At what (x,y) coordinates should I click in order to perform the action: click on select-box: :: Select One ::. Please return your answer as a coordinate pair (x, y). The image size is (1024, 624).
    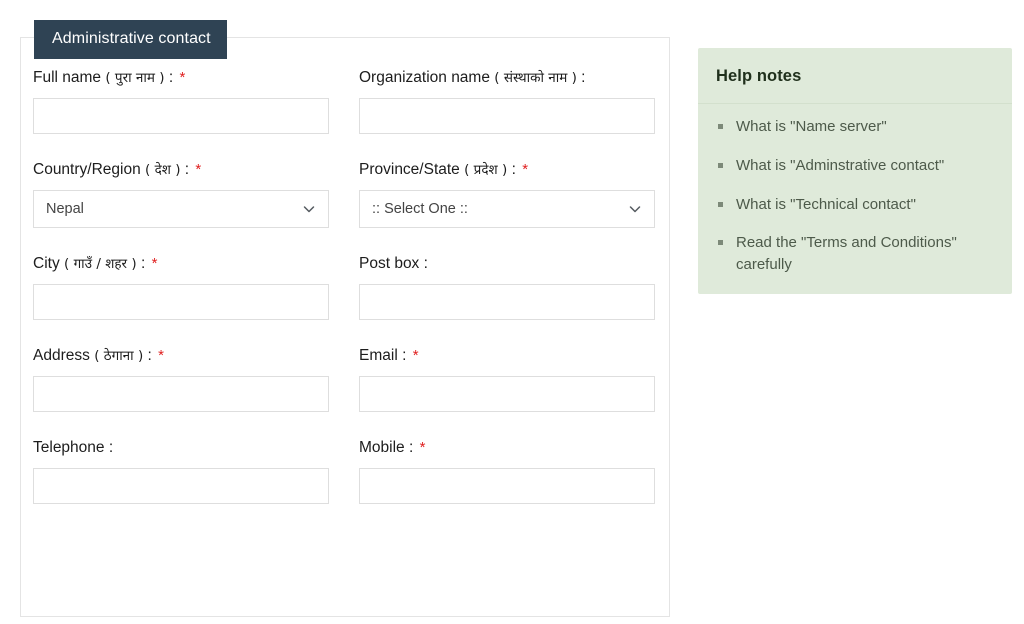
    Looking at the image, I should click on (507, 208).